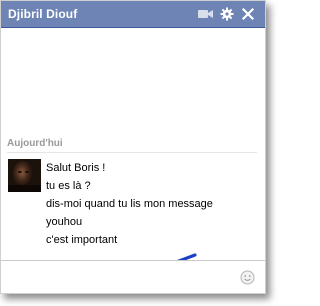 The height and width of the screenshot is (306, 320). I want to click on date-divider: Aujourd'hui, so click(132, 145).